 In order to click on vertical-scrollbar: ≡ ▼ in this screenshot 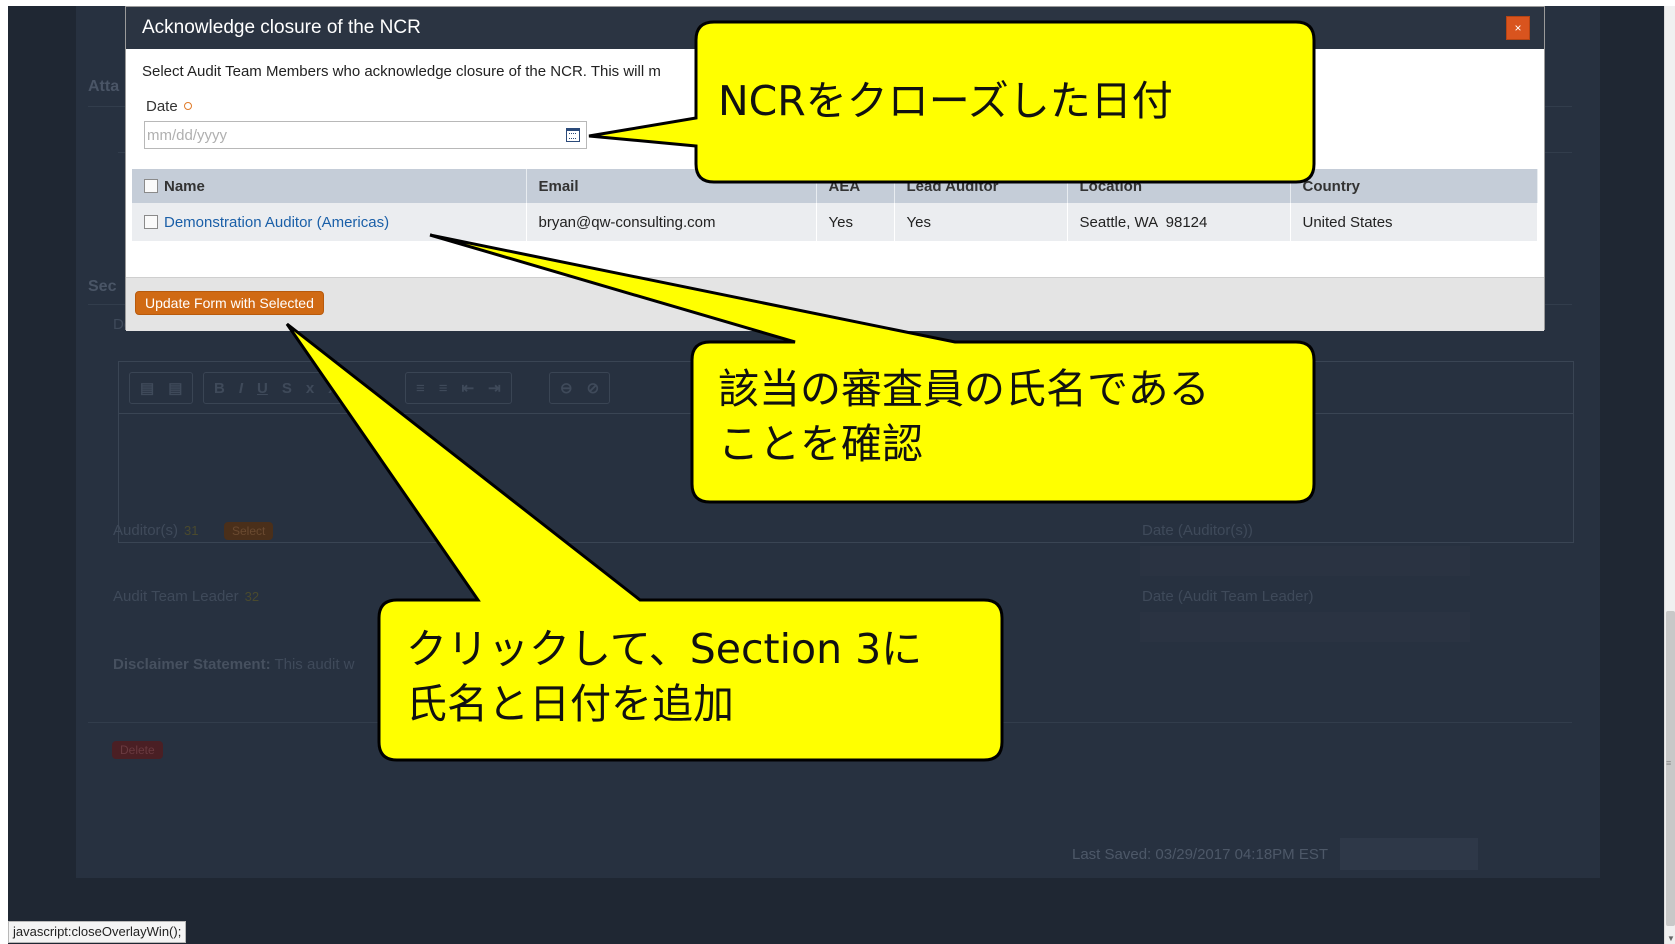, I will do `click(1669, 475)`.